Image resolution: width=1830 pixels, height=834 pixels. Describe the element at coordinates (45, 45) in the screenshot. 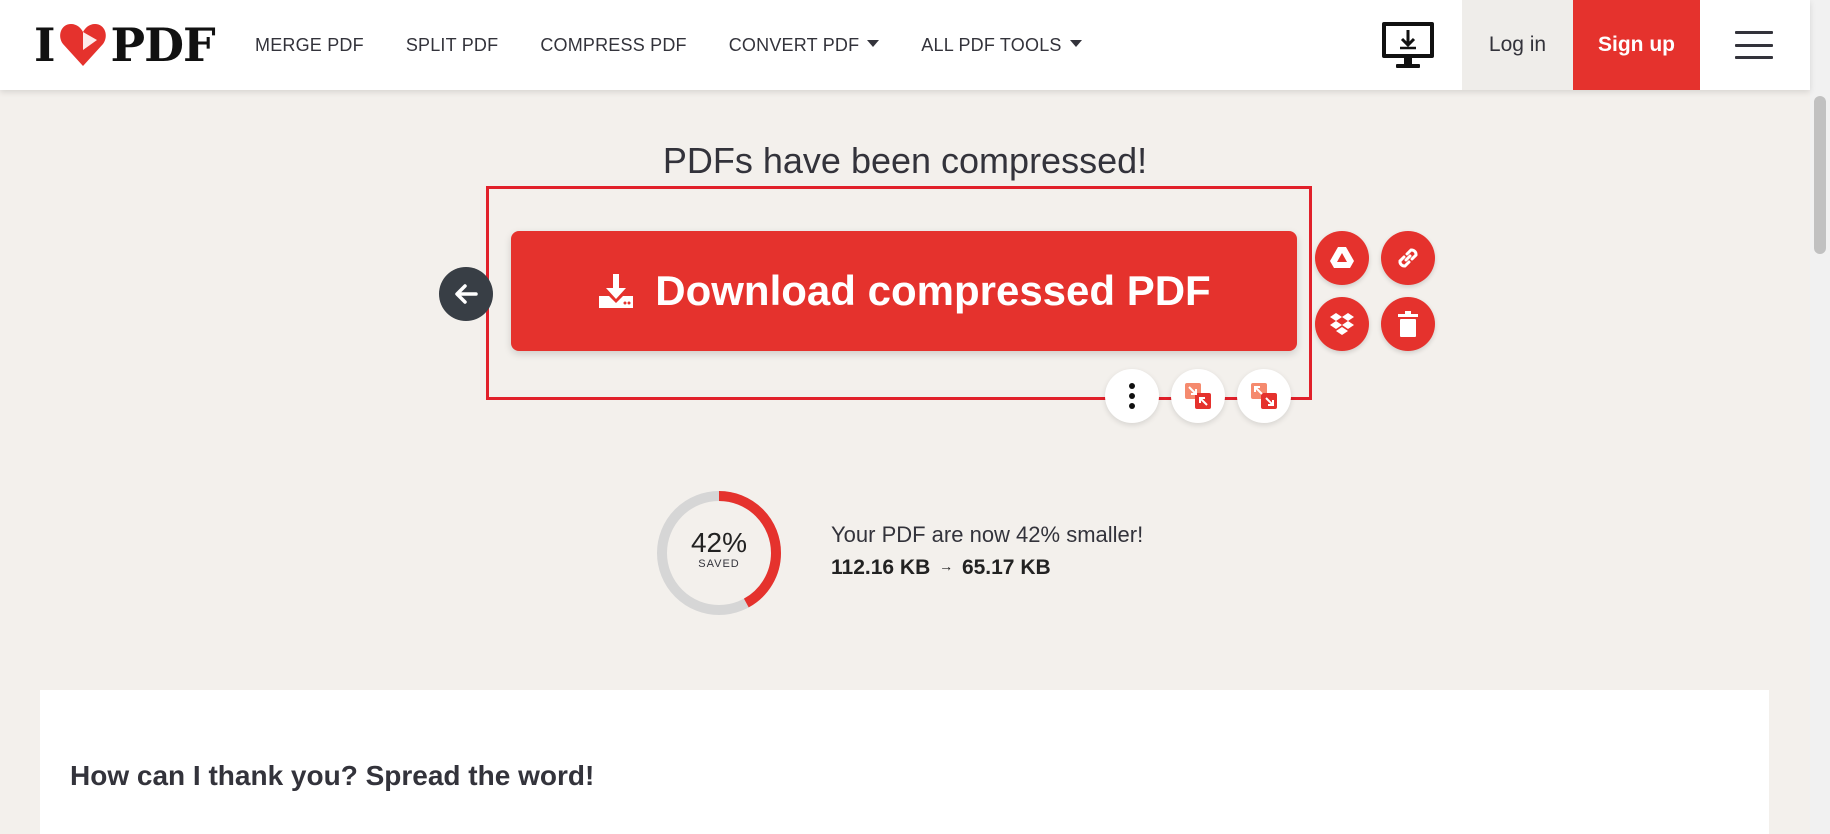

I see `logo-letter-i: I` at that location.